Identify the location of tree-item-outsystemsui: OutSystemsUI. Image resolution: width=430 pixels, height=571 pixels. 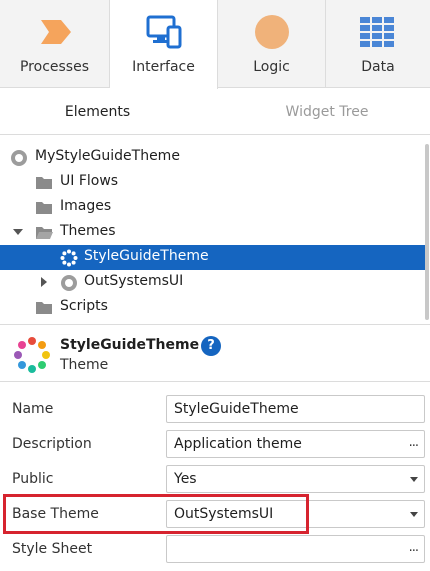
(213, 282).